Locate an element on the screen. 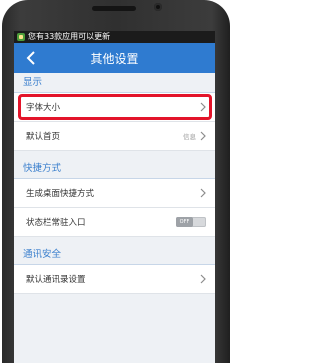  statusbar-entry-toggle: OFF is located at coordinates (191, 222).